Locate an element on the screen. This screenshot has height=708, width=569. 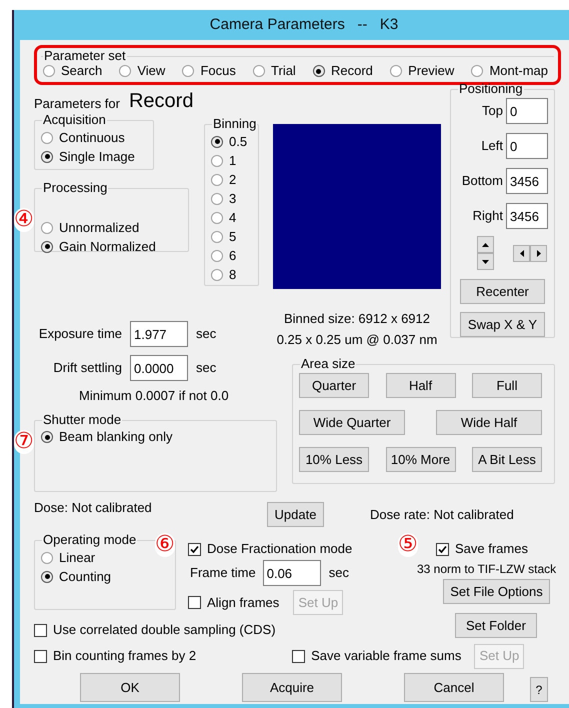
option-label: Focus is located at coordinates (218, 71).